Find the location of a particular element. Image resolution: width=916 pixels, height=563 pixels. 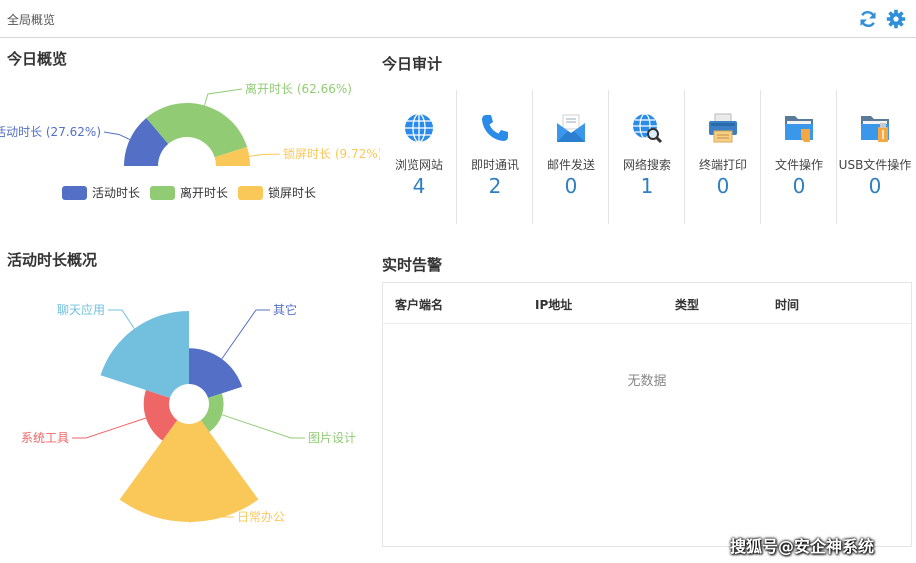

column-header: IP地址 is located at coordinates (553, 304).